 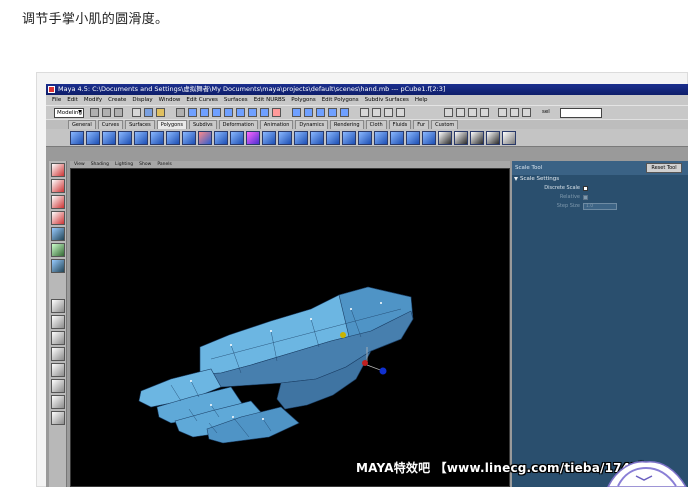 I want to click on history-icon, so click(x=364, y=112).